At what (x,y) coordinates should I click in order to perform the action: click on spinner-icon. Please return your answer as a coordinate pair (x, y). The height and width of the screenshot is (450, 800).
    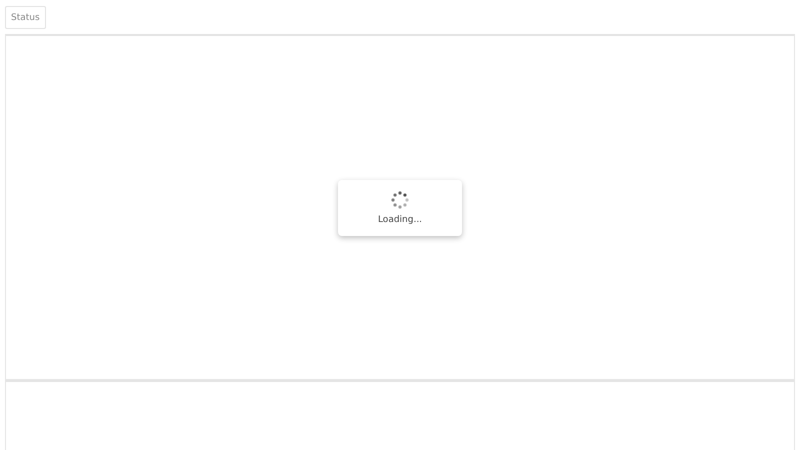
    Looking at the image, I should click on (400, 200).